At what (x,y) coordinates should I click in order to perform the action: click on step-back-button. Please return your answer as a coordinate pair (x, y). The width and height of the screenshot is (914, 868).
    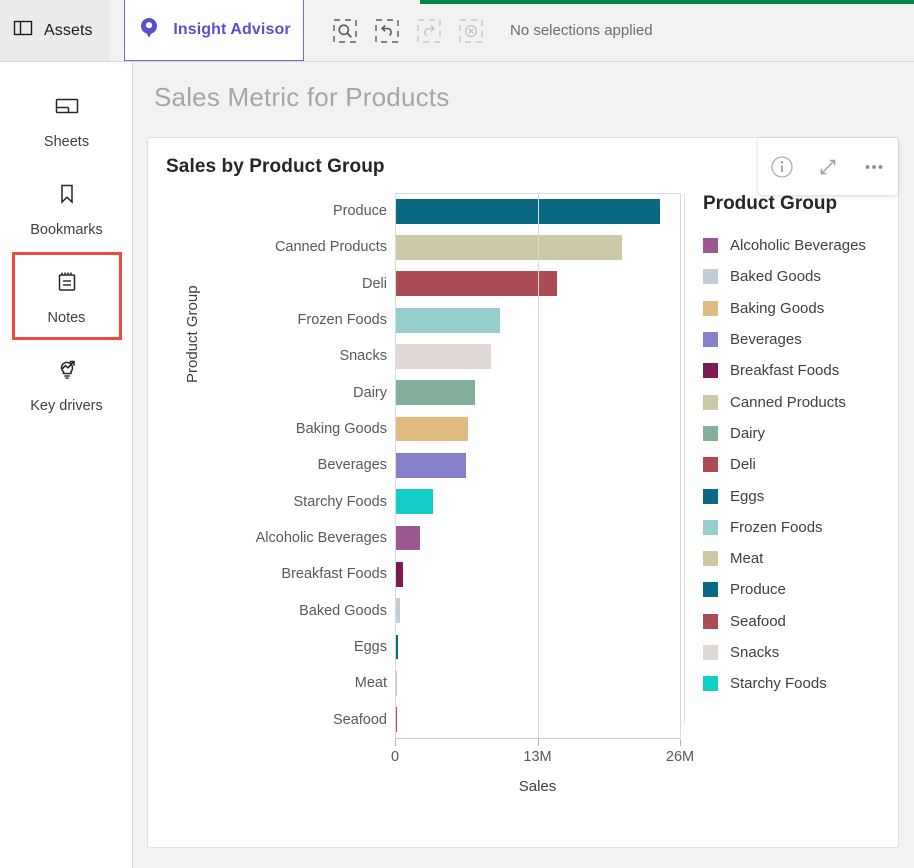
    Looking at the image, I should click on (387, 31).